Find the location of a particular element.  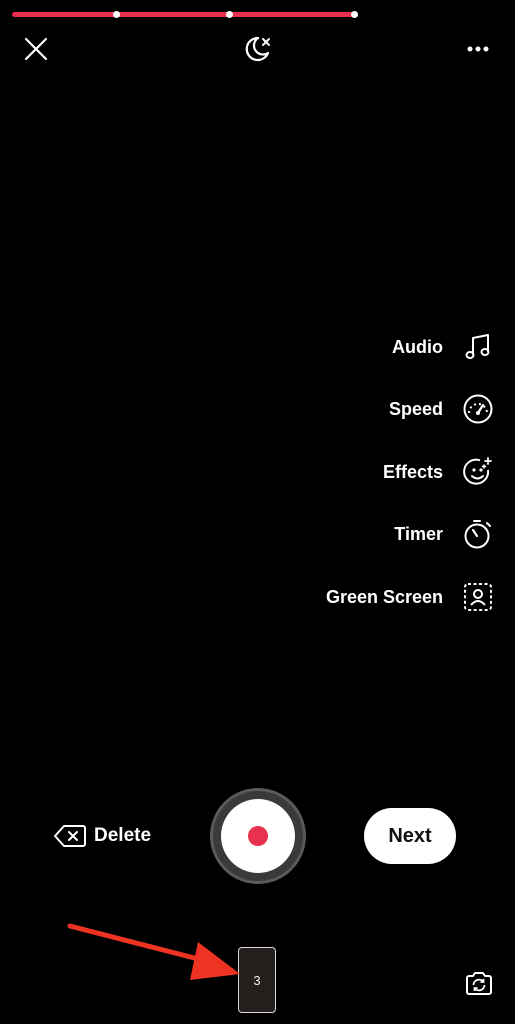

night-mode-button is located at coordinates (257, 49).